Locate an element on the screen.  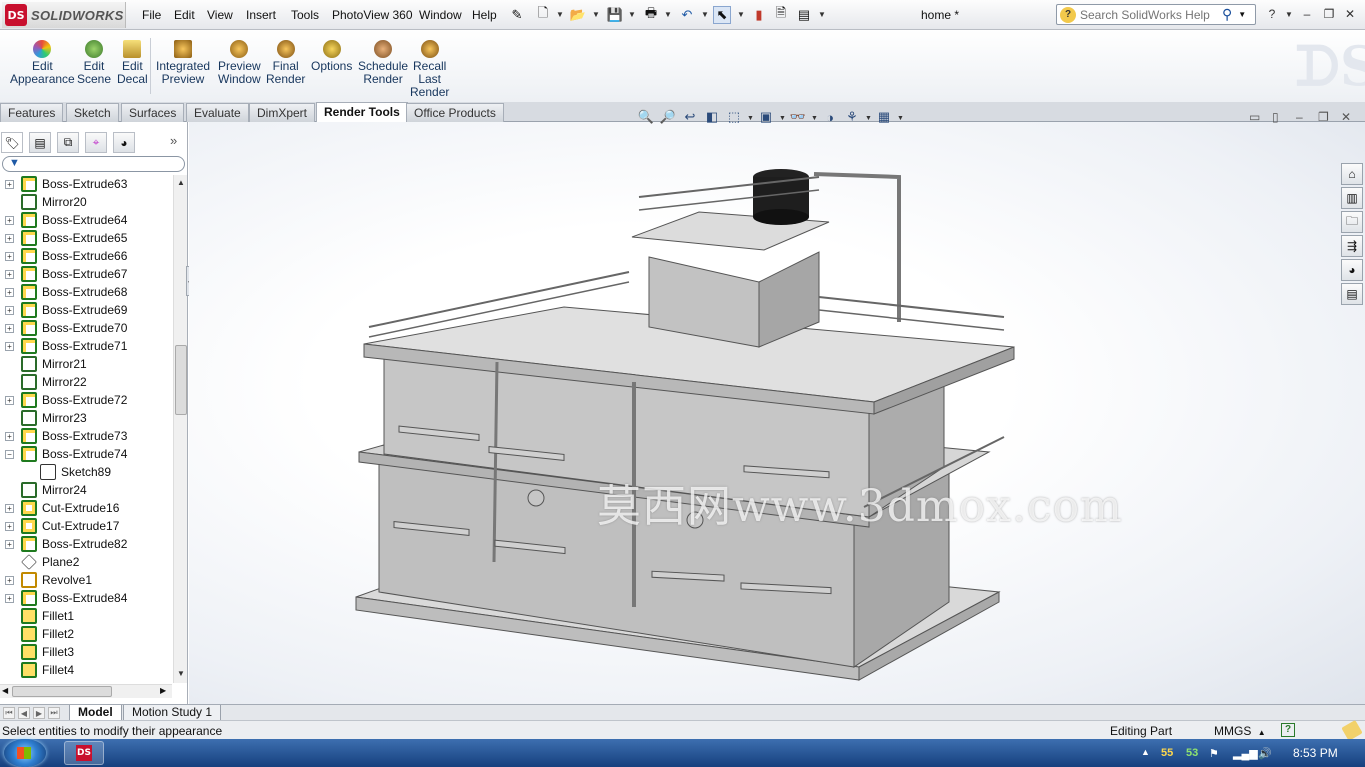
edit-scene-button: Edit Scene is located at coordinates (94, 63).